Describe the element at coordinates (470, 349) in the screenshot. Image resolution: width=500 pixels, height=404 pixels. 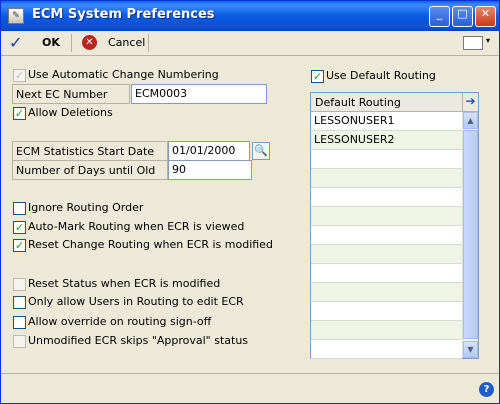
I see `scroll-down-icon: ▼` at that location.